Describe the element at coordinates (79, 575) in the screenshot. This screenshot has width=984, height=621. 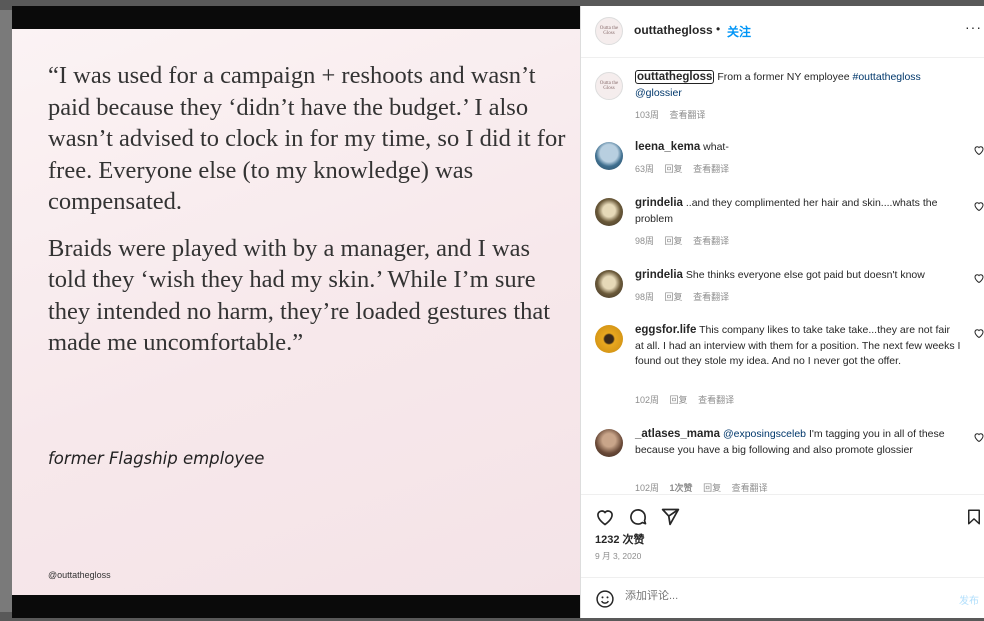
I see `image-watermark: @outtathegloss` at that location.